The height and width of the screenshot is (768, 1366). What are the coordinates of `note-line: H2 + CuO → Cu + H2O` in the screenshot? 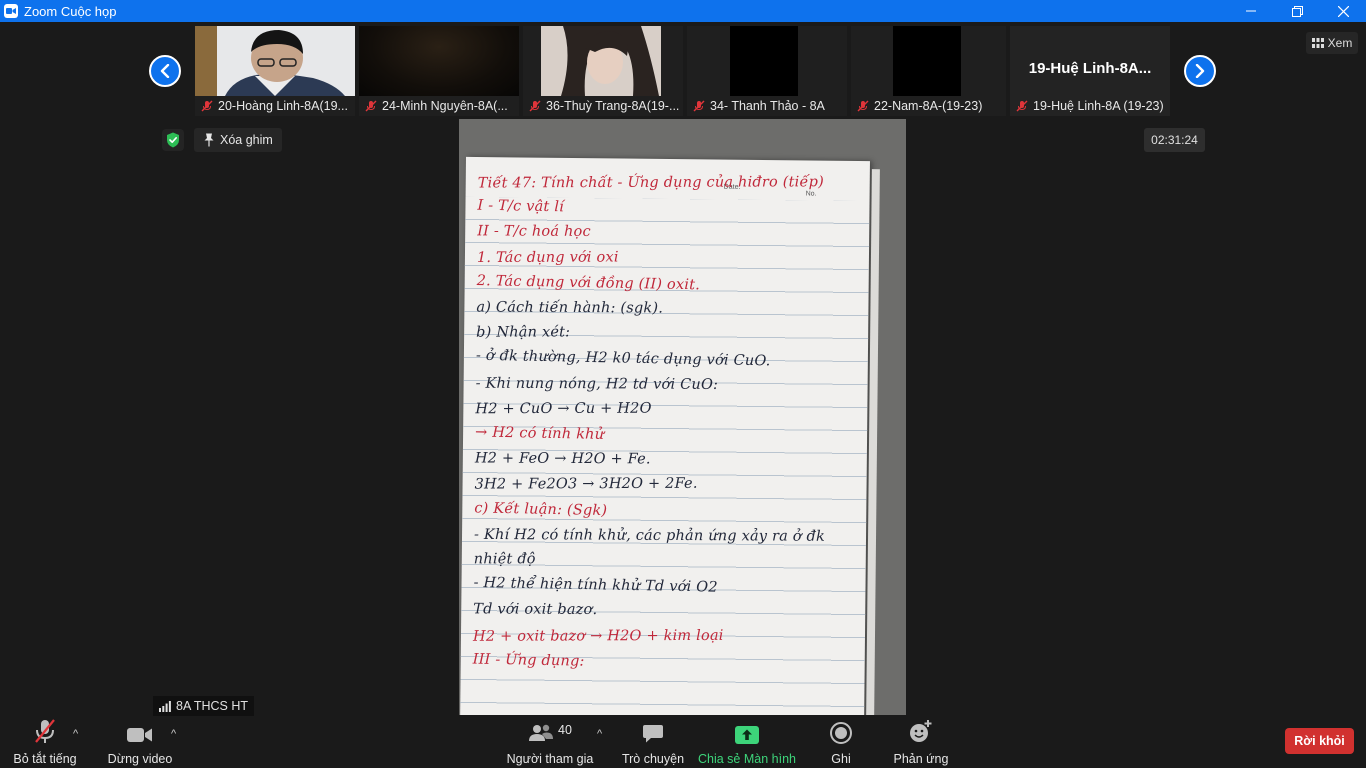 It's located at (563, 409).